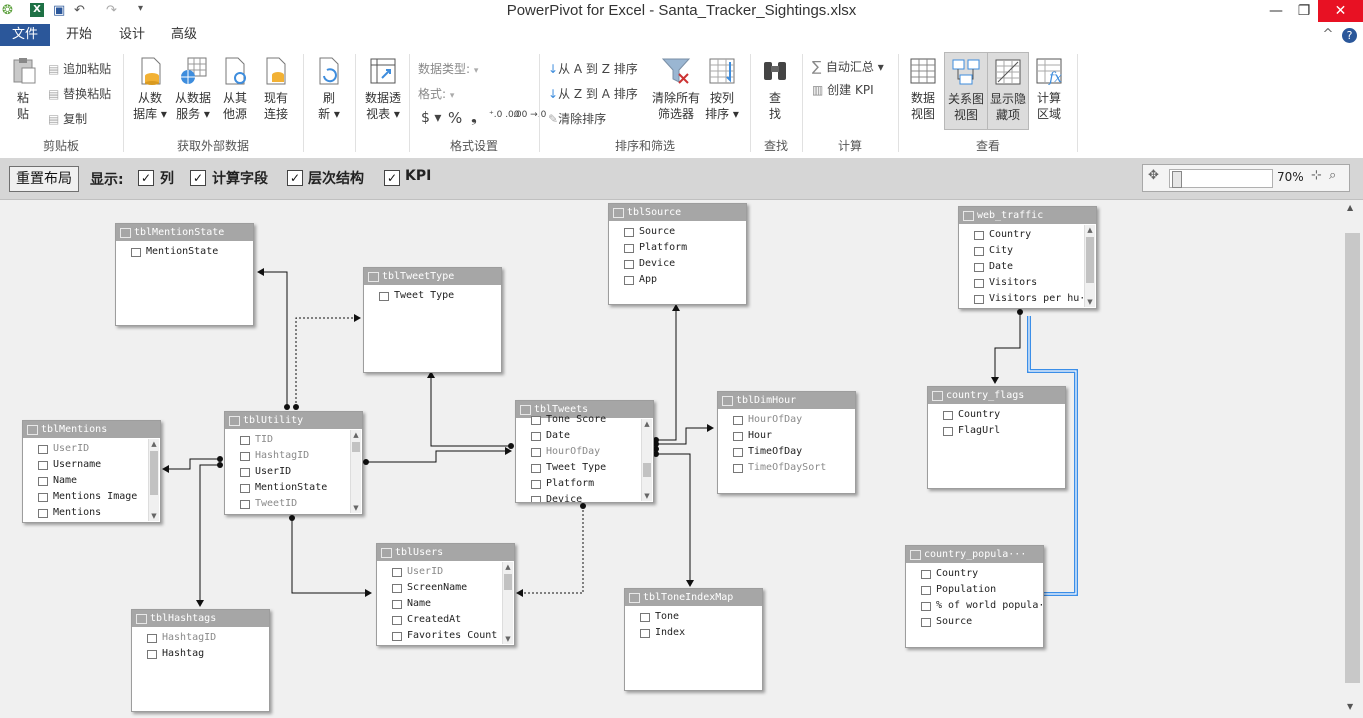 The height and width of the screenshot is (718, 1363). What do you see at coordinates (675, 520) in the screenshot?
I see `relationship-tweets-toneindex` at bounding box center [675, 520].